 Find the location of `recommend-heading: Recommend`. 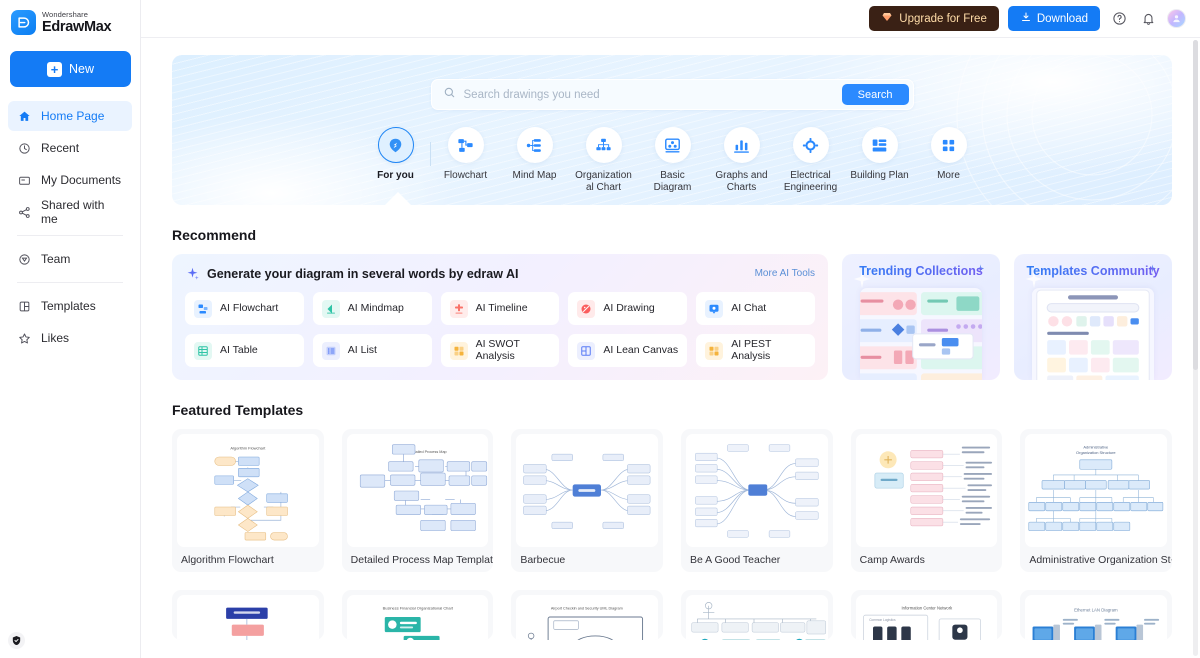

recommend-heading: Recommend is located at coordinates (214, 235).